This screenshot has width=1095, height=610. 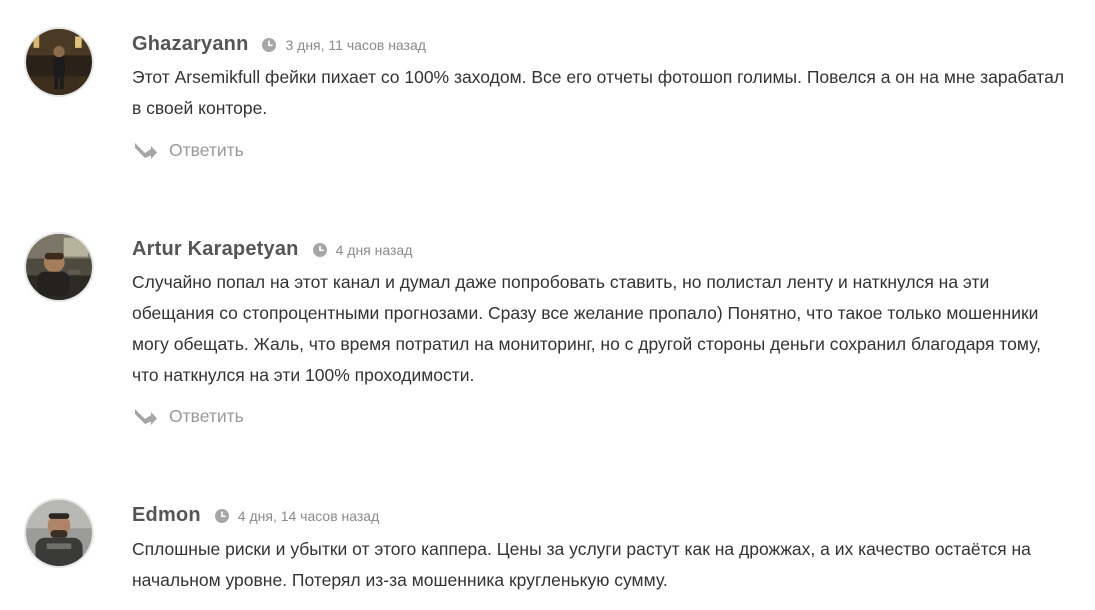 I want to click on comment-author: Artur Karapetyan, so click(x=215, y=249).